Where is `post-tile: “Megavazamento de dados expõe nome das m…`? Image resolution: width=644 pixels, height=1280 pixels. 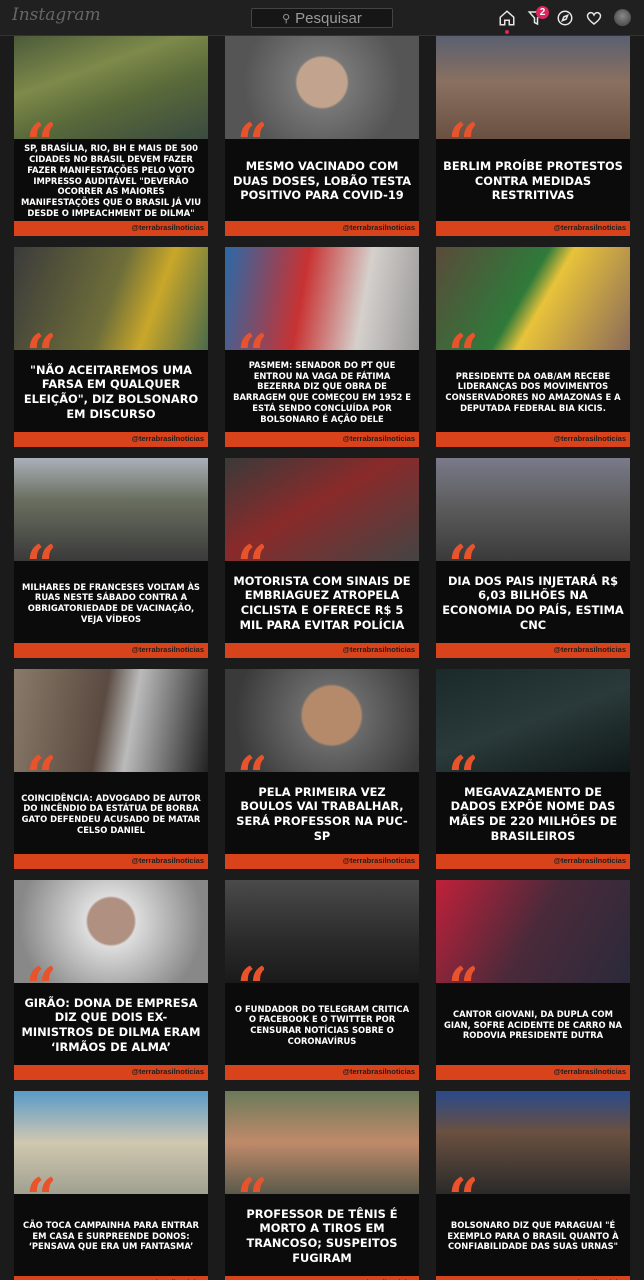
post-tile: “Megavazamento de dados expõe nome das m… is located at coordinates (533, 769).